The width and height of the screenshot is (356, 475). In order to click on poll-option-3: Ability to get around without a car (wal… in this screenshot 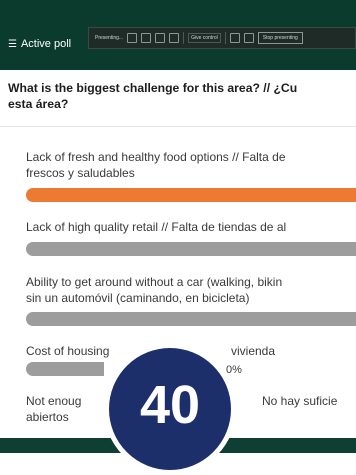, I will do `click(191, 290)`.